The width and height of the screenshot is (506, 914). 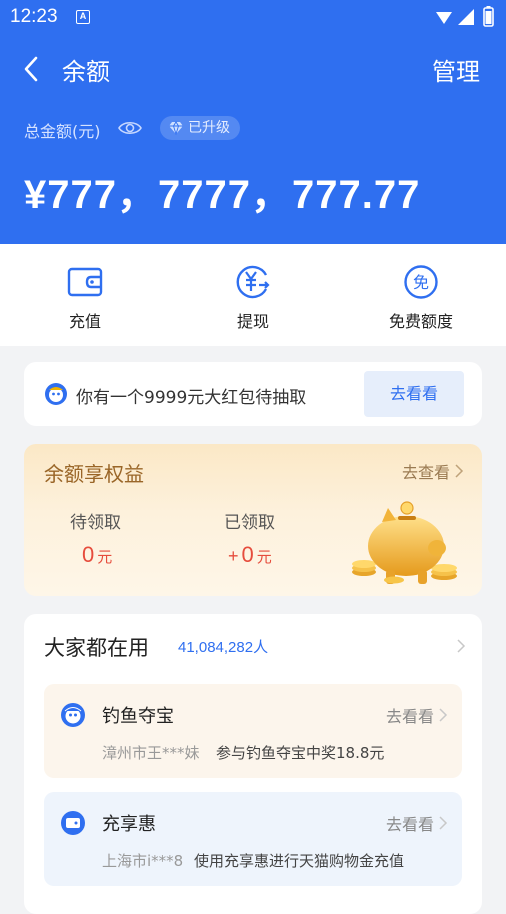 I want to click on upgrade-badge: 已升级, so click(x=200, y=128).